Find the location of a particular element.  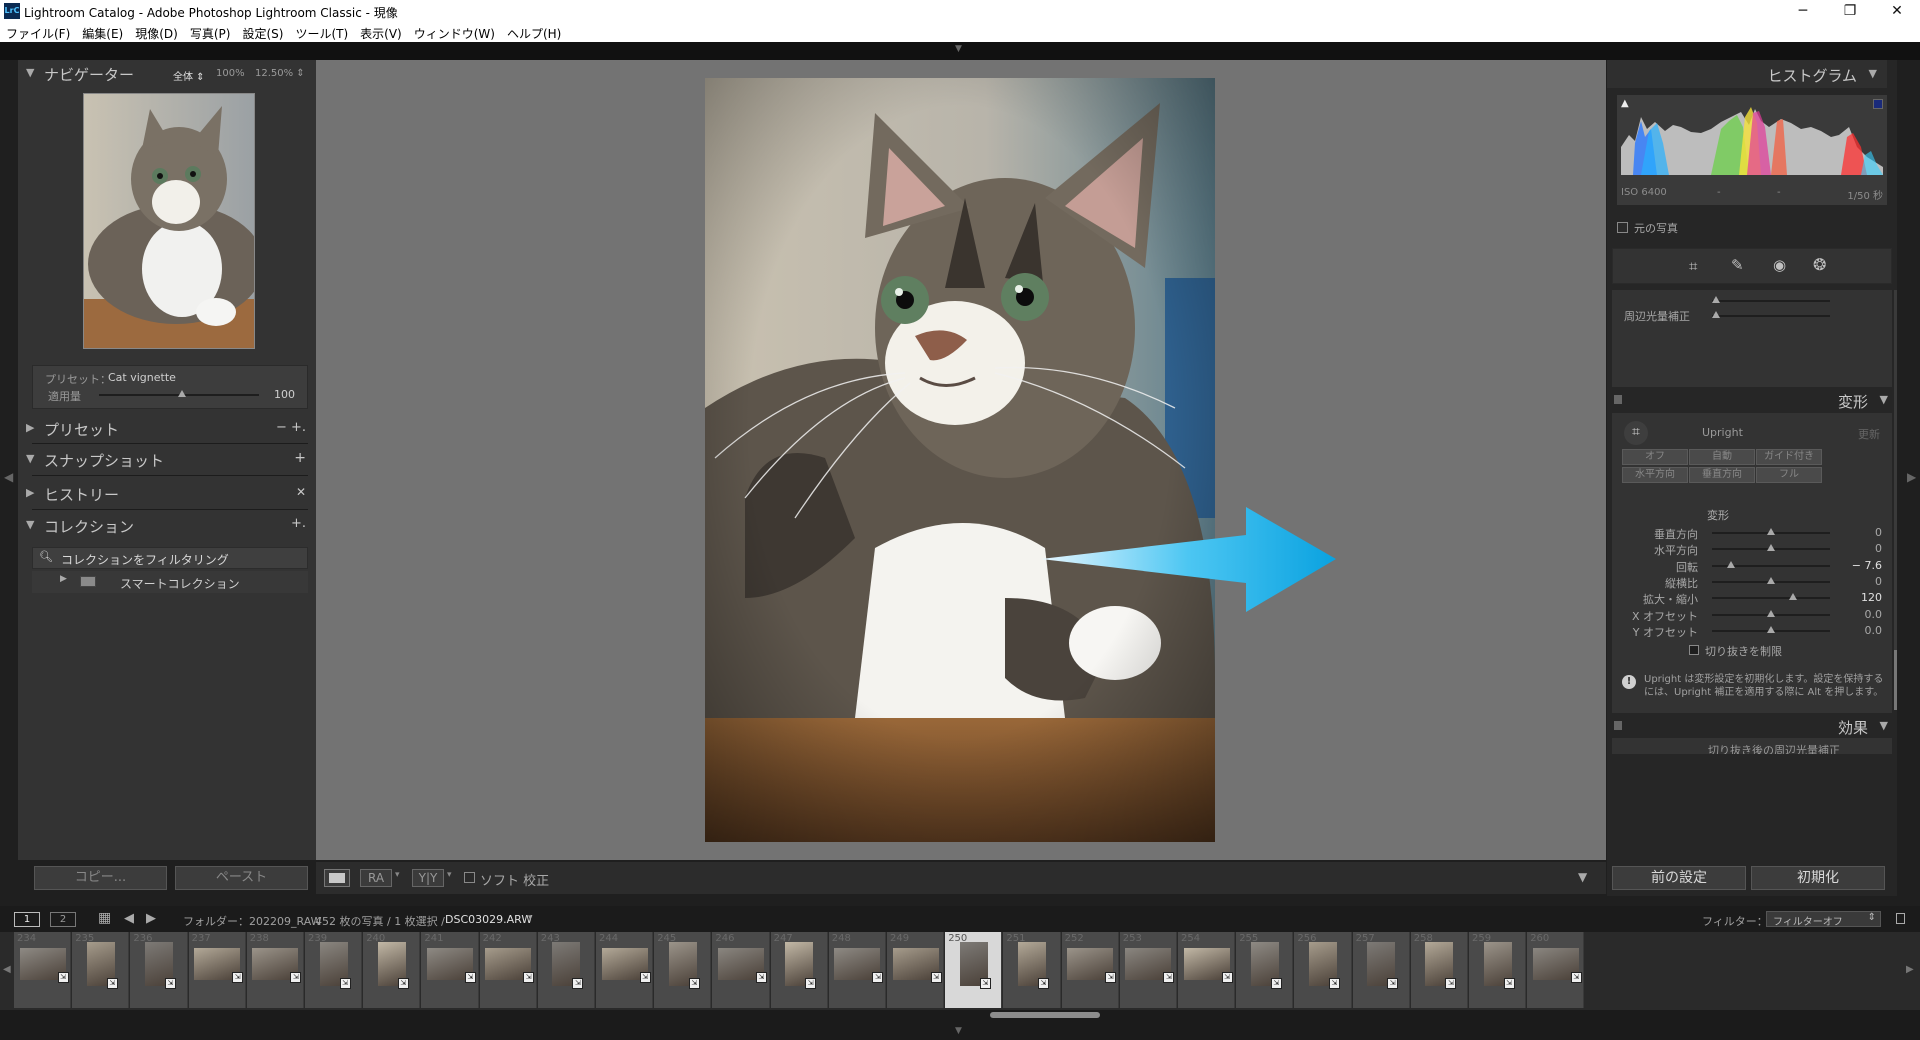

menu-develop: 現像(D) is located at coordinates (156, 32).